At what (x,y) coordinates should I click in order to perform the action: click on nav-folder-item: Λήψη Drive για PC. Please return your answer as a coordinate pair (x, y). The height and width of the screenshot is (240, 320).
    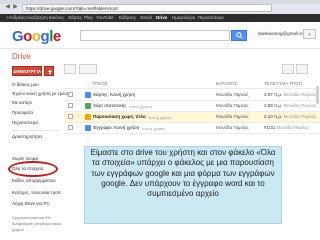
    Looking at the image, I should click on (31, 203).